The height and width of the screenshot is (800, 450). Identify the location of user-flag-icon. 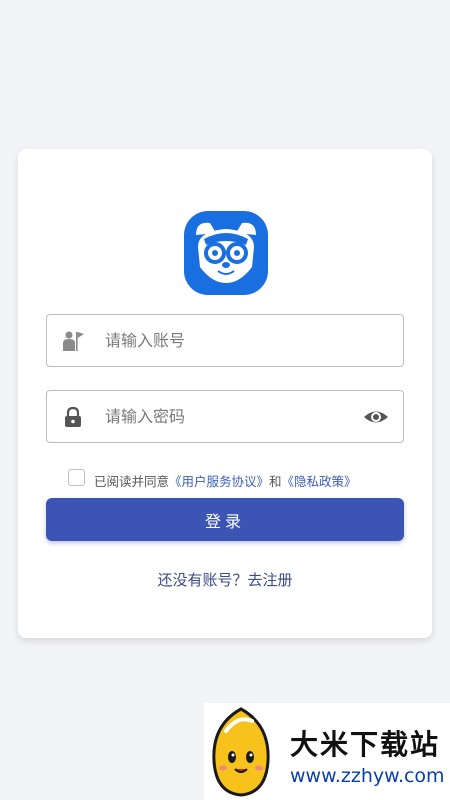
(73, 341).